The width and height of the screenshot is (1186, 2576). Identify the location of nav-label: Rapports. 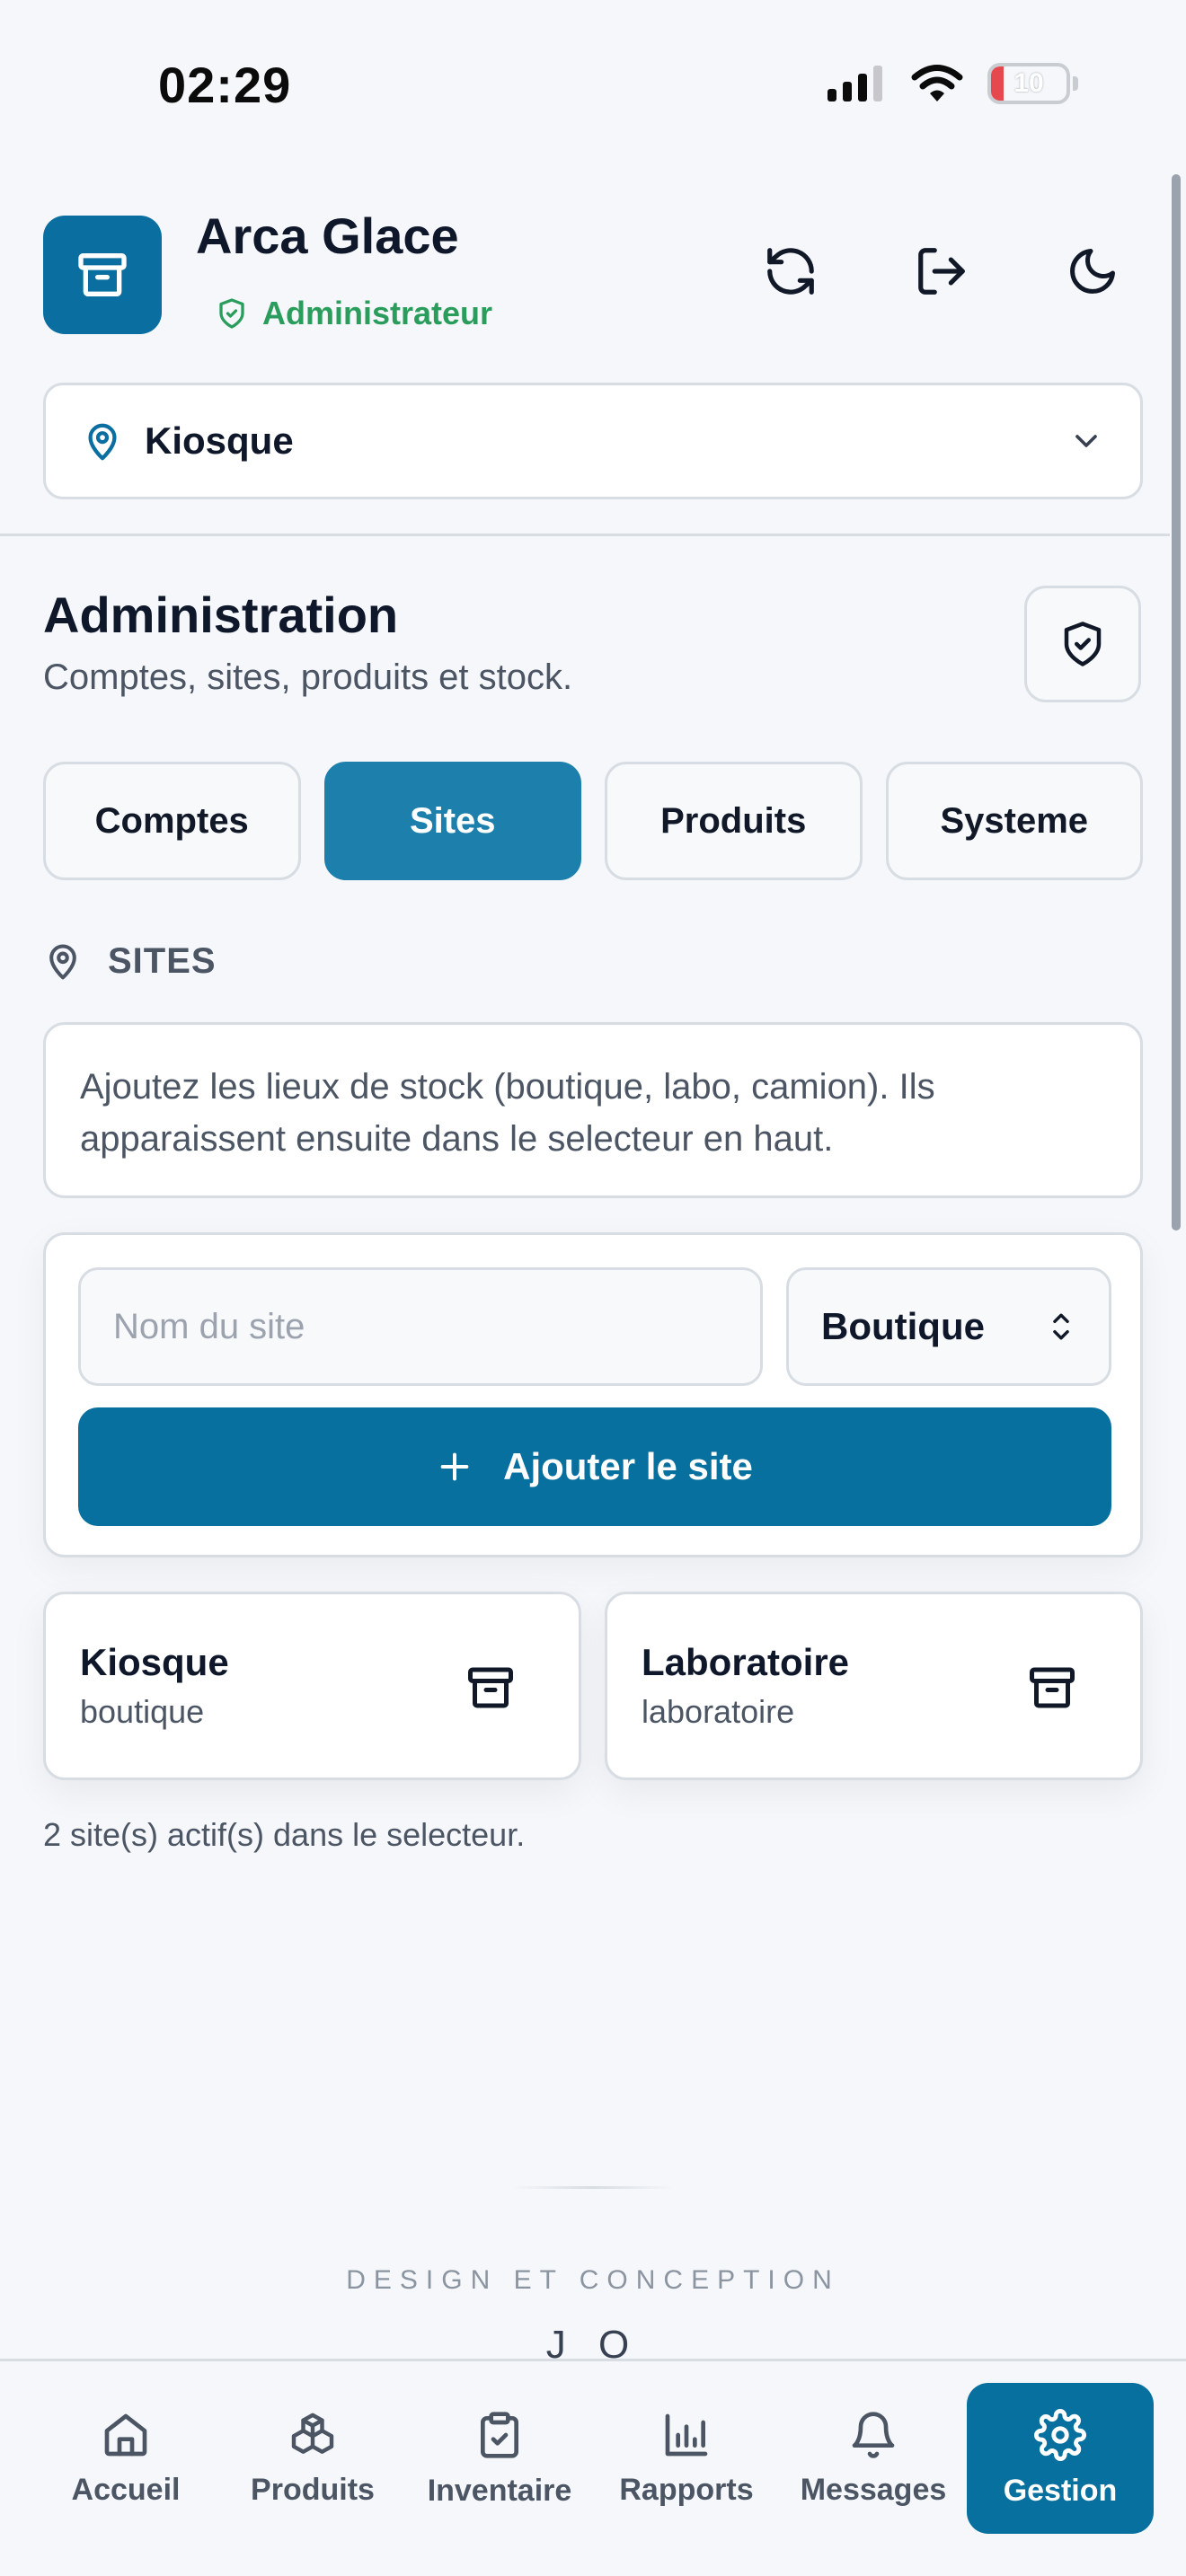
(686, 2489).